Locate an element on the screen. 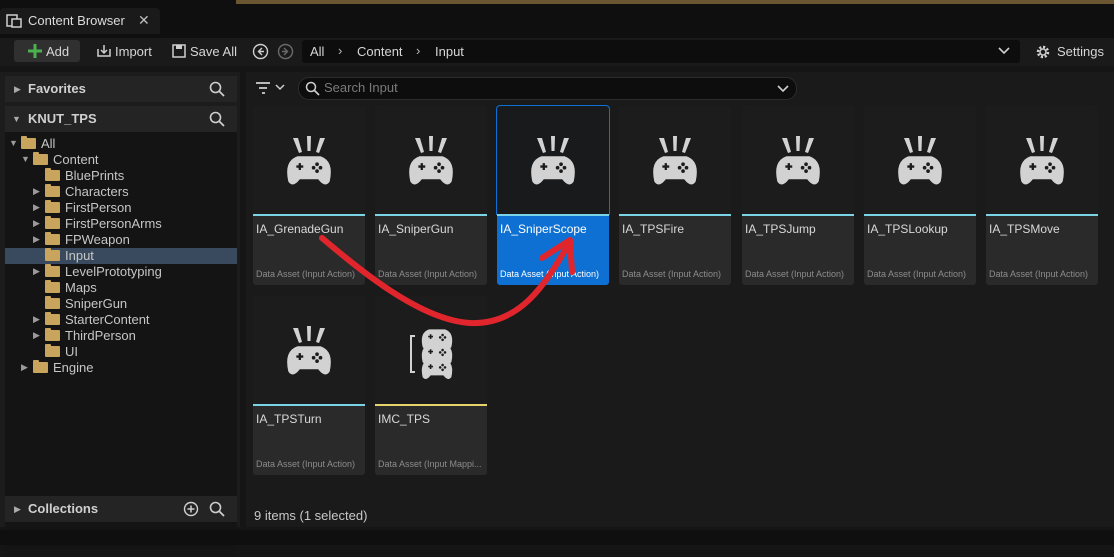 The width and height of the screenshot is (1114, 557). tab-bar: Content Browser ✕ is located at coordinates (557, 19).